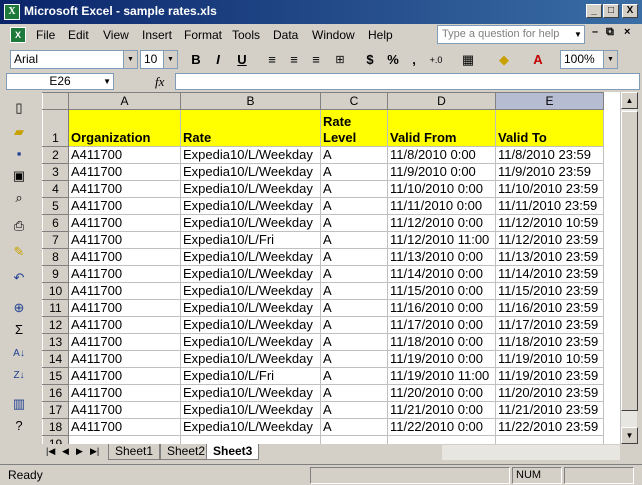 The width and height of the screenshot is (642, 485). What do you see at coordinates (441, 240) in the screenshot?
I see `cell: 11/12/2010 11:00` at bounding box center [441, 240].